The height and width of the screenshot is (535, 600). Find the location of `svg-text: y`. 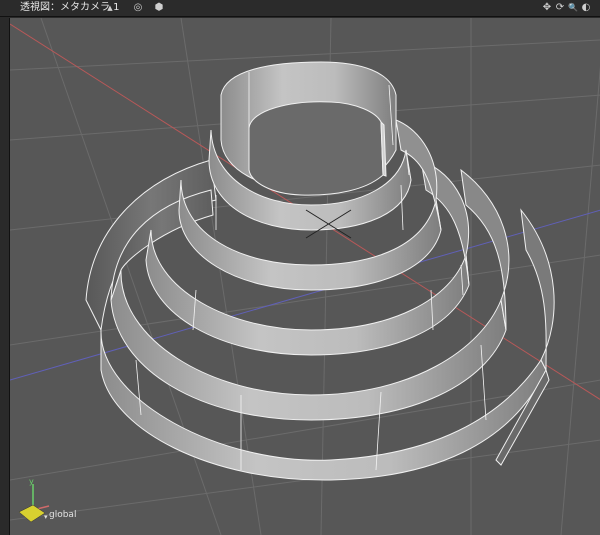

svg-text: y is located at coordinates (31, 481).